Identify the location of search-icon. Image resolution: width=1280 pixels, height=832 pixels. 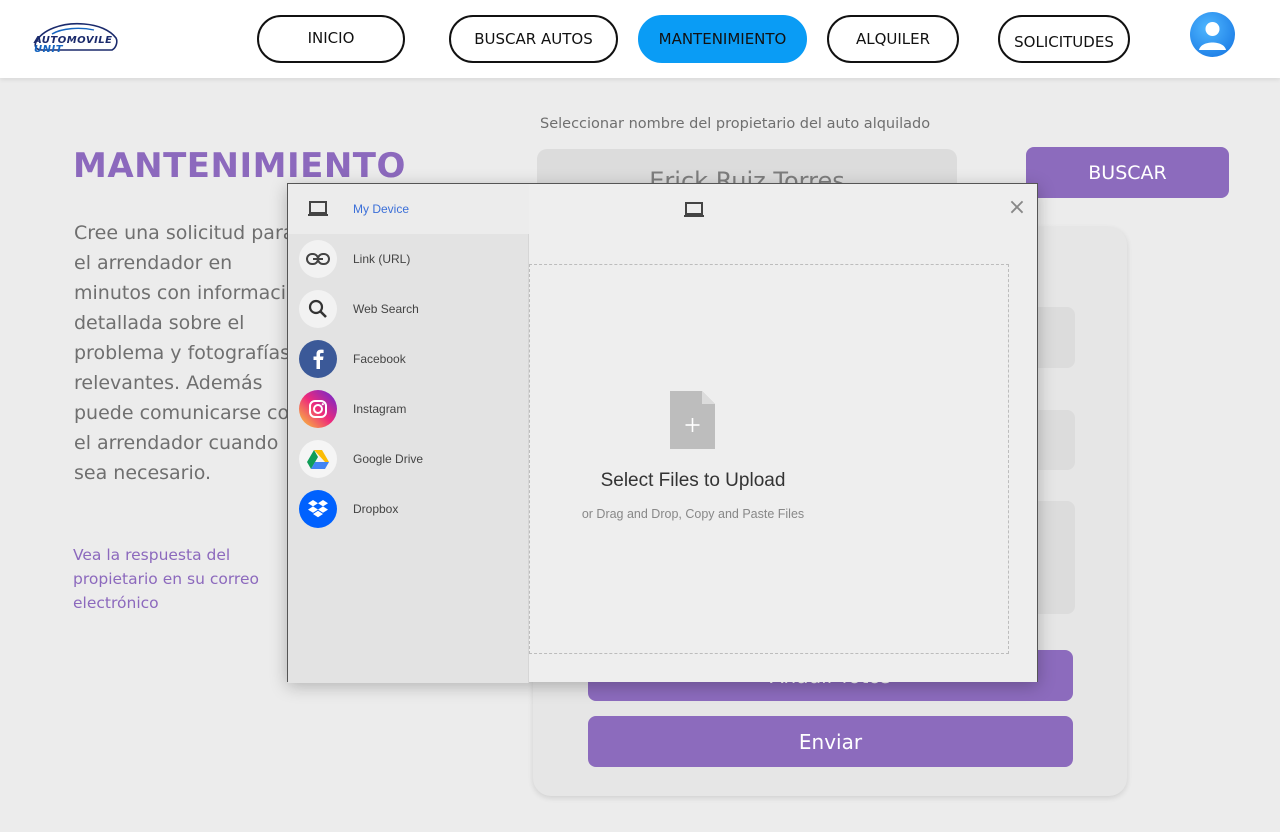
(318, 309).